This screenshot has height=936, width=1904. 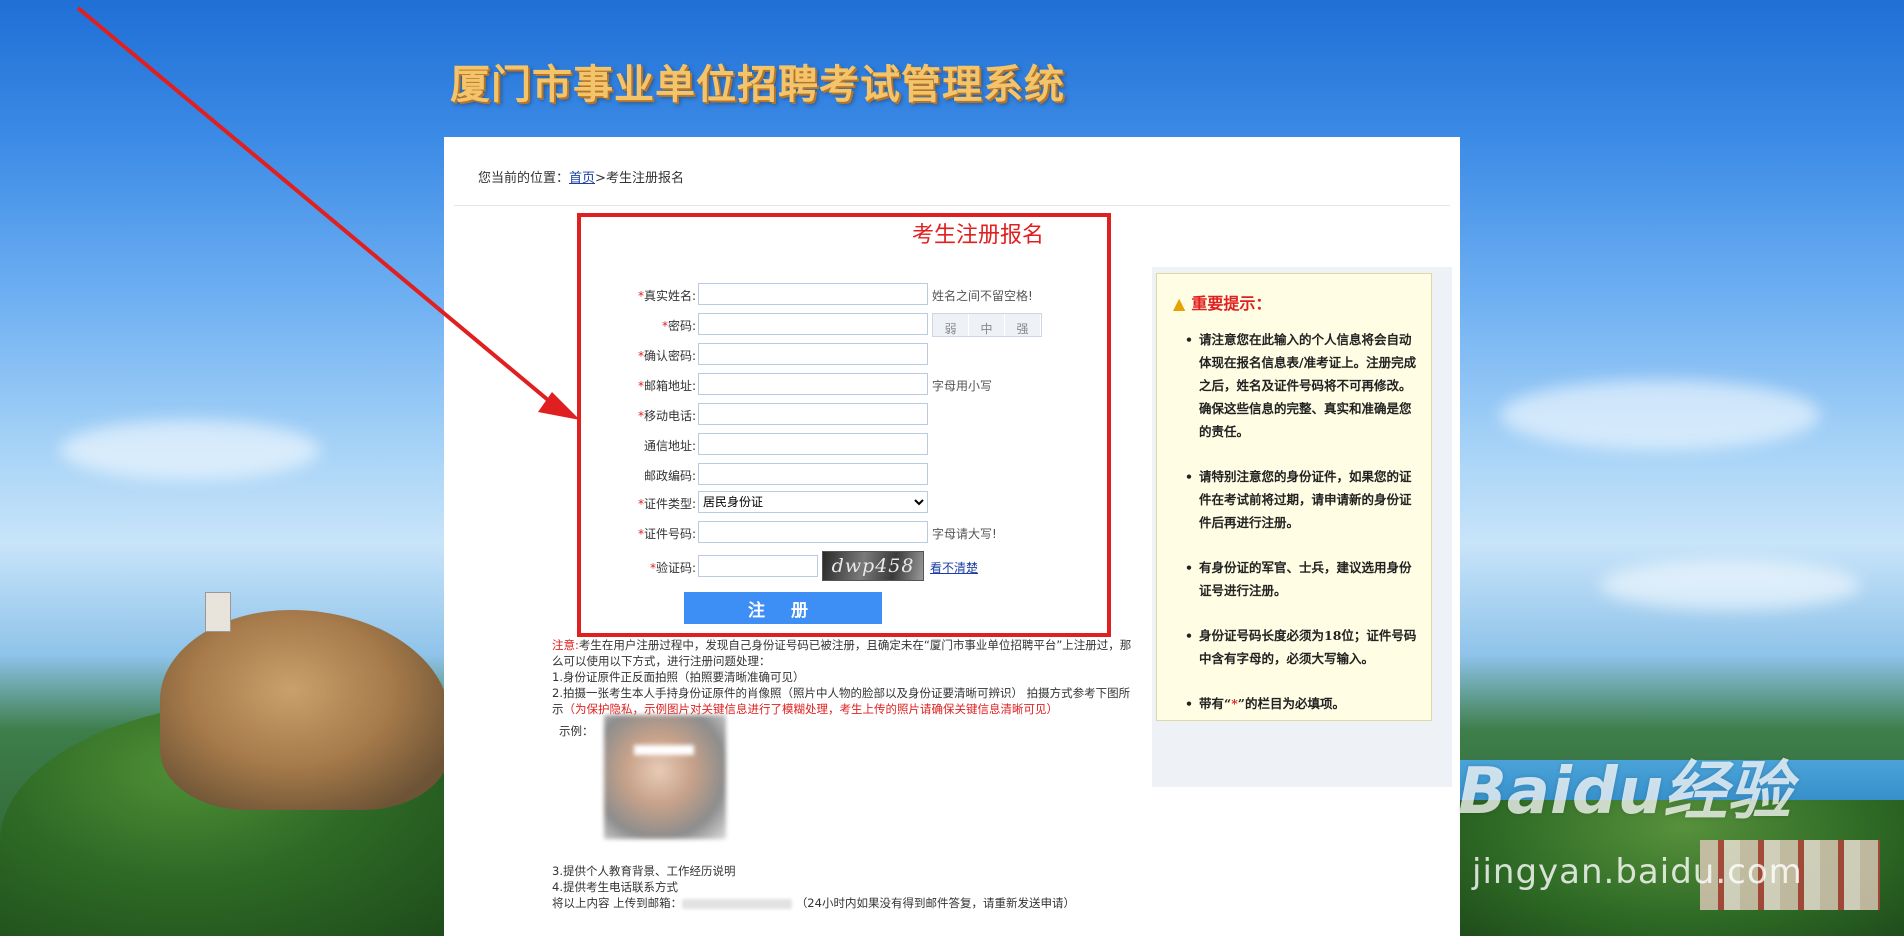 What do you see at coordinates (665, 777) in the screenshot?
I see `example-photo` at bounding box center [665, 777].